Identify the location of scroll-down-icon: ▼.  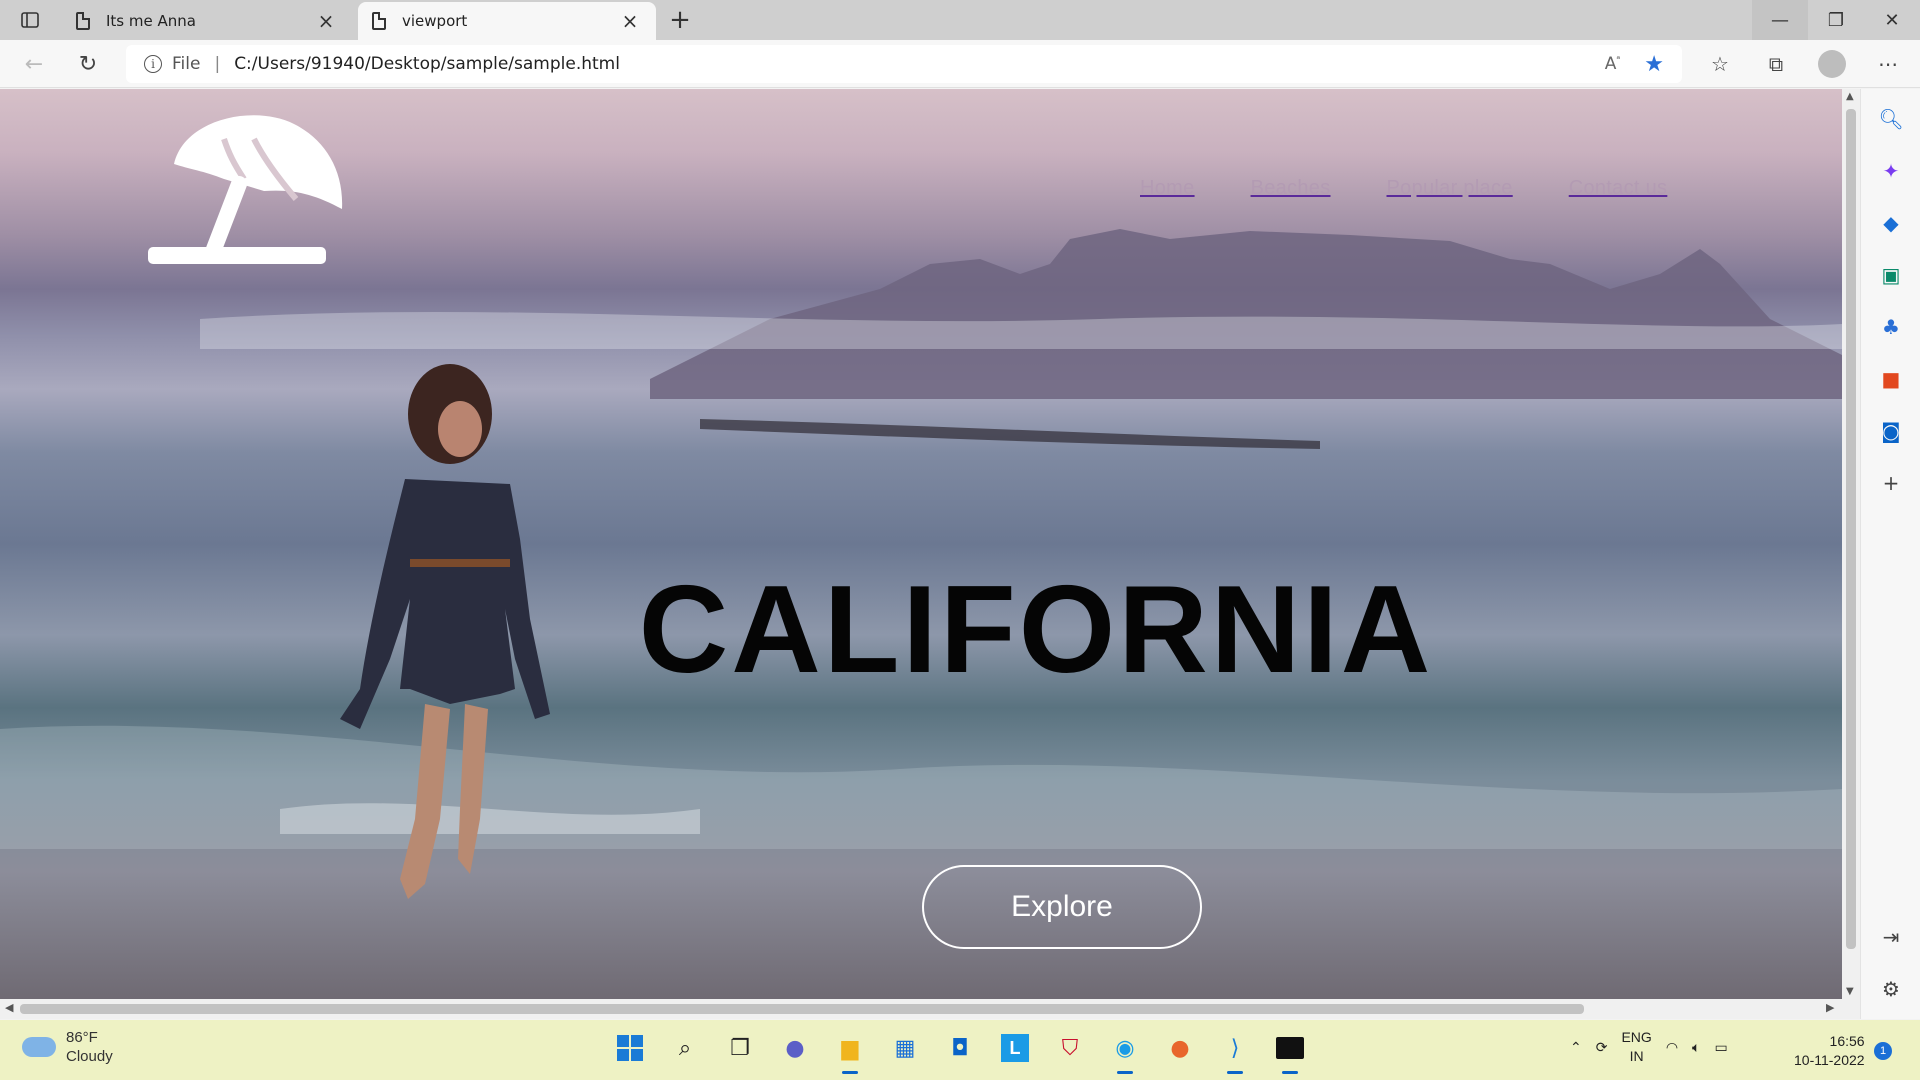
(1850, 991).